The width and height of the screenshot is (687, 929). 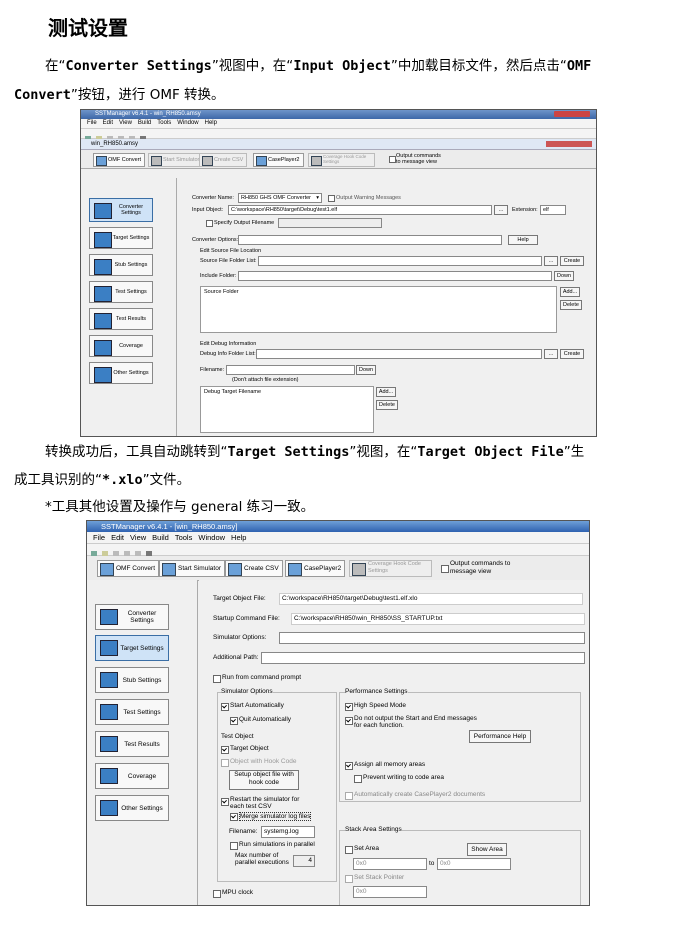 What do you see at coordinates (209, 223) in the screenshot?
I see `specify-output-checkbox` at bounding box center [209, 223].